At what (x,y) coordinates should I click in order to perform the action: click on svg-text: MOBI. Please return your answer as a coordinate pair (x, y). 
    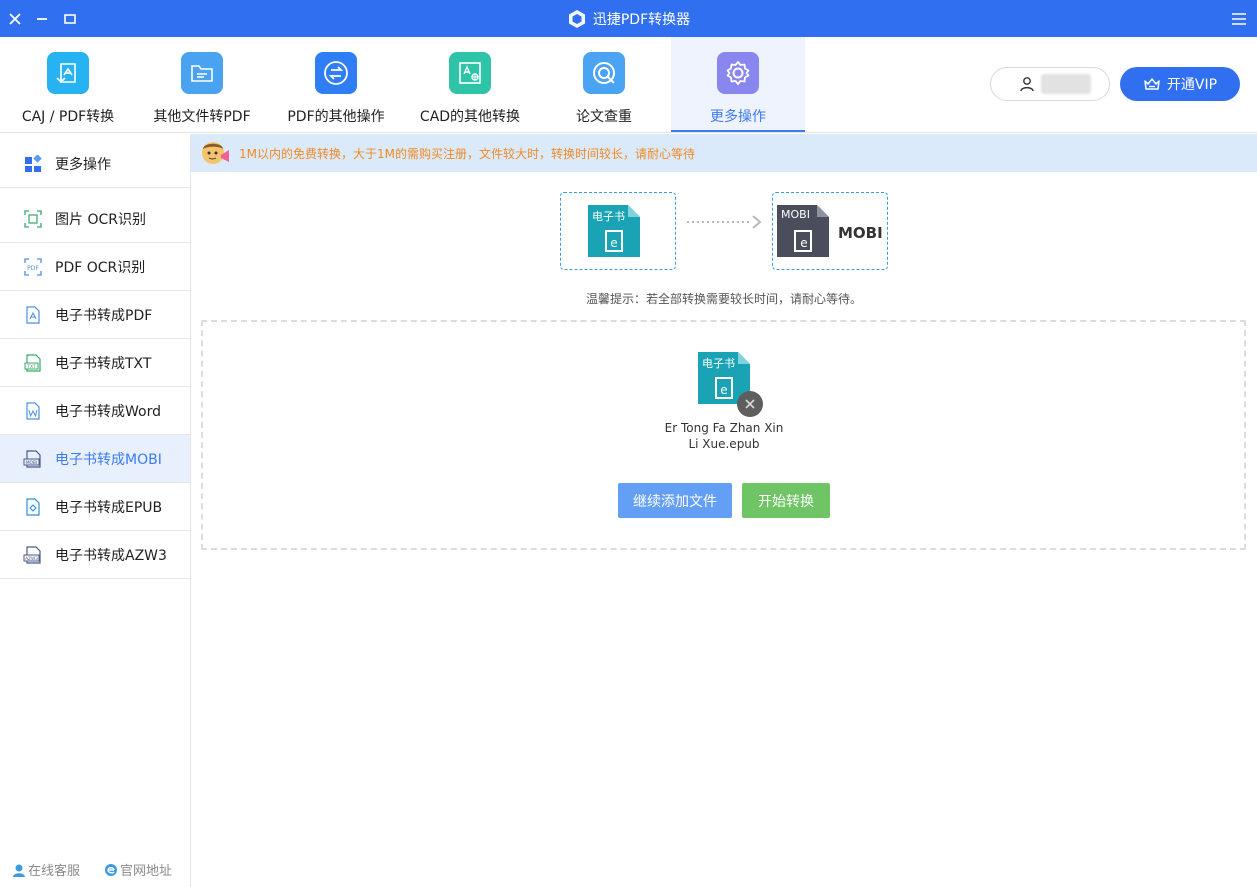
    Looking at the image, I should click on (31, 463).